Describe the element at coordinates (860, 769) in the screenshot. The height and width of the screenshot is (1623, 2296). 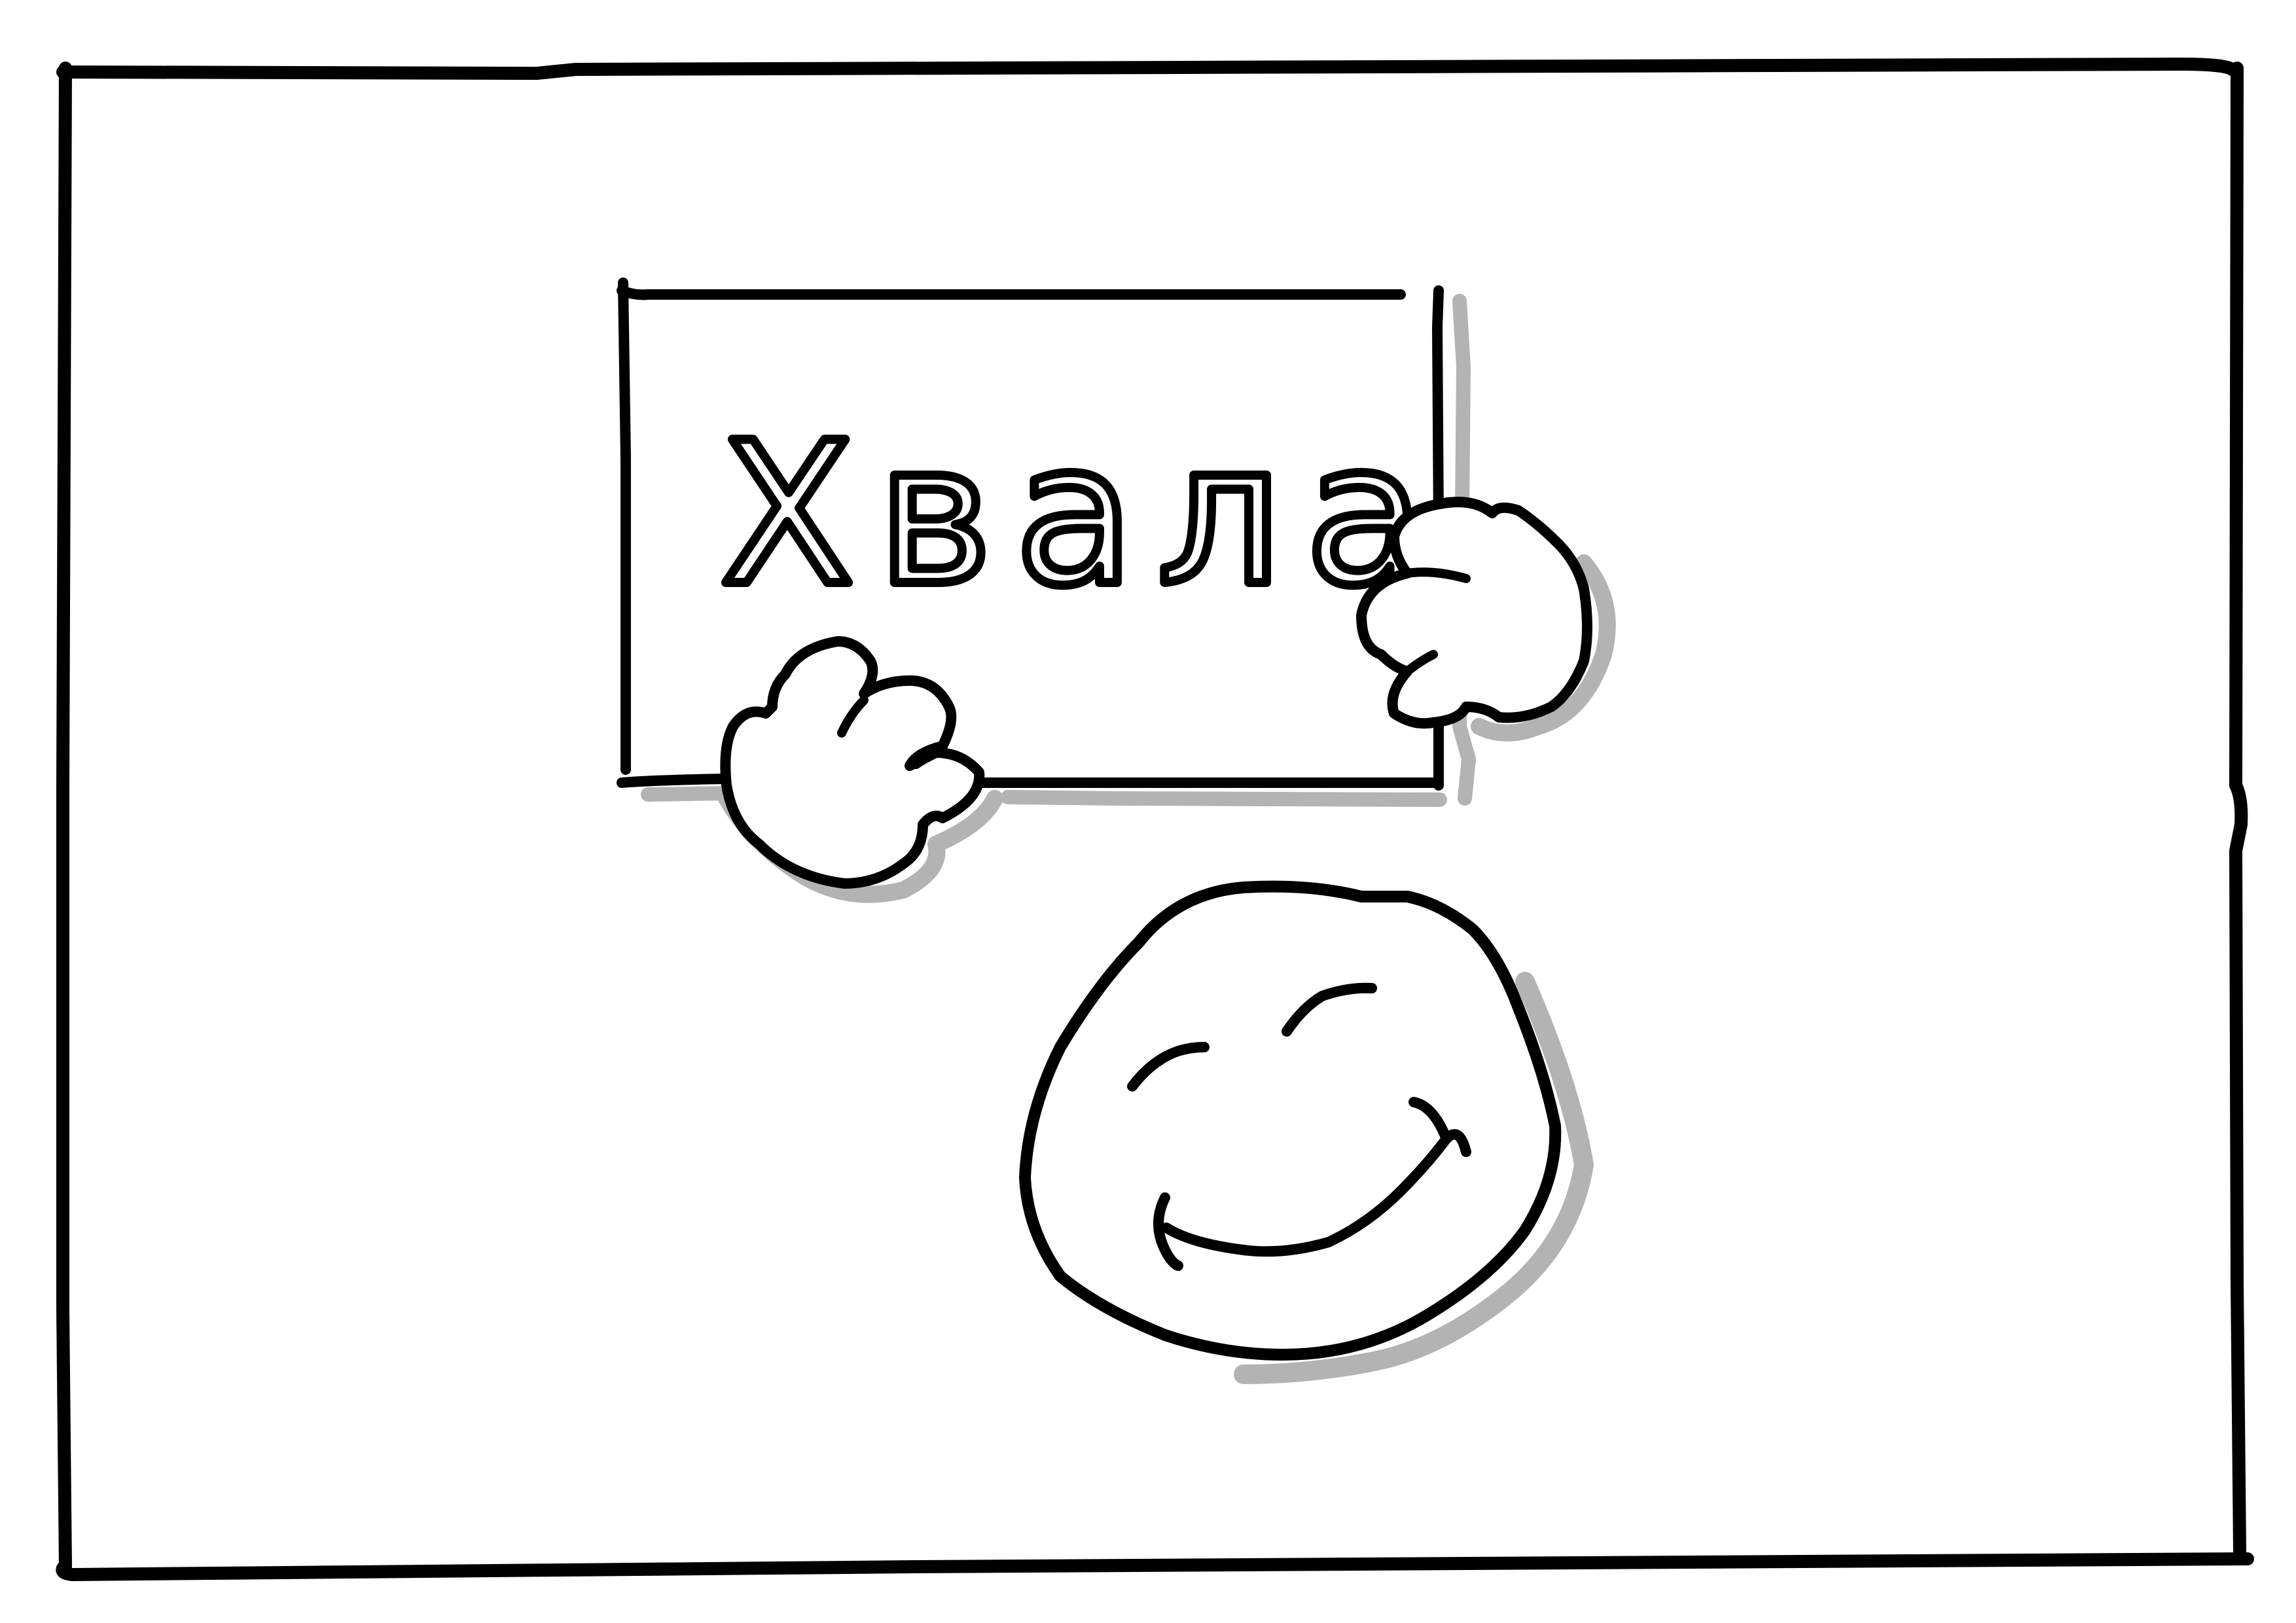
I see `left-hand` at that location.